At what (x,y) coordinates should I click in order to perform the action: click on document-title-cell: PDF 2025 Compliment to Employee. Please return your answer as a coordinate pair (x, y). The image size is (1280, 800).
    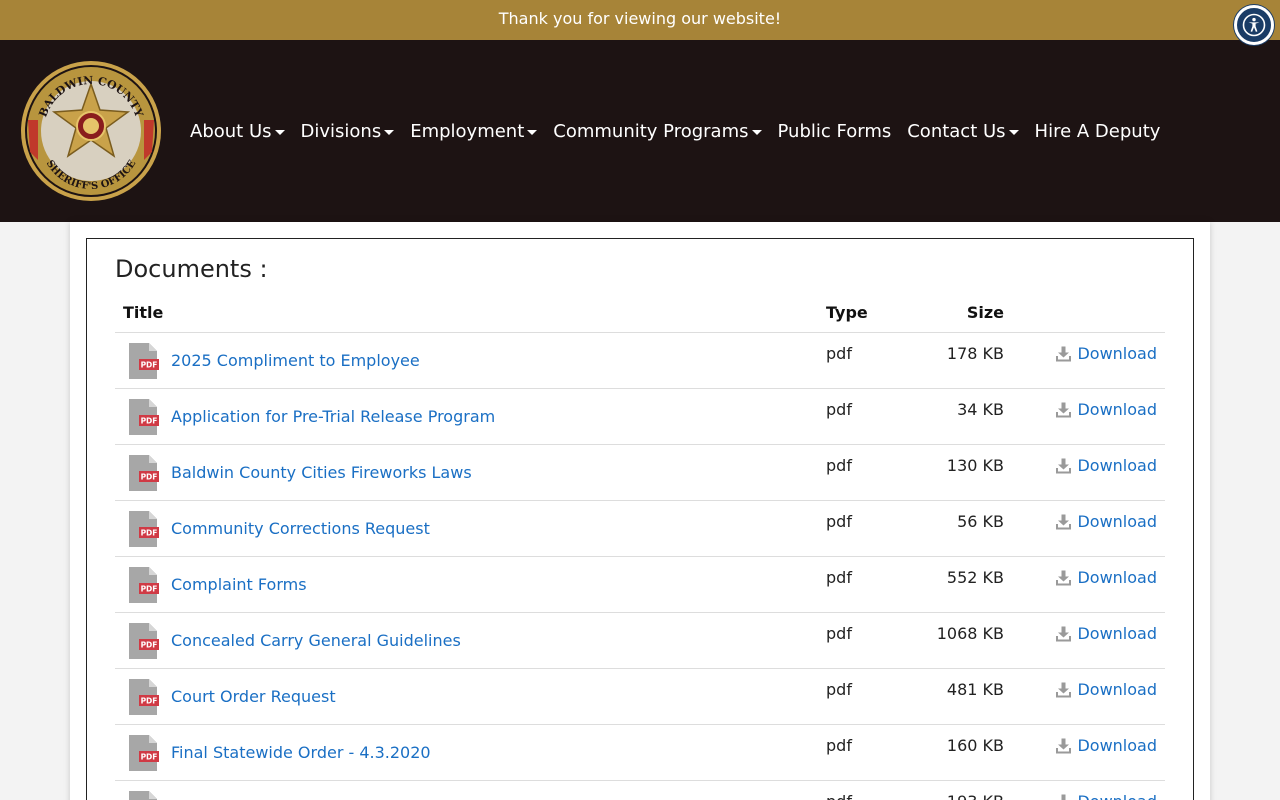
    Looking at the image, I should click on (470, 360).